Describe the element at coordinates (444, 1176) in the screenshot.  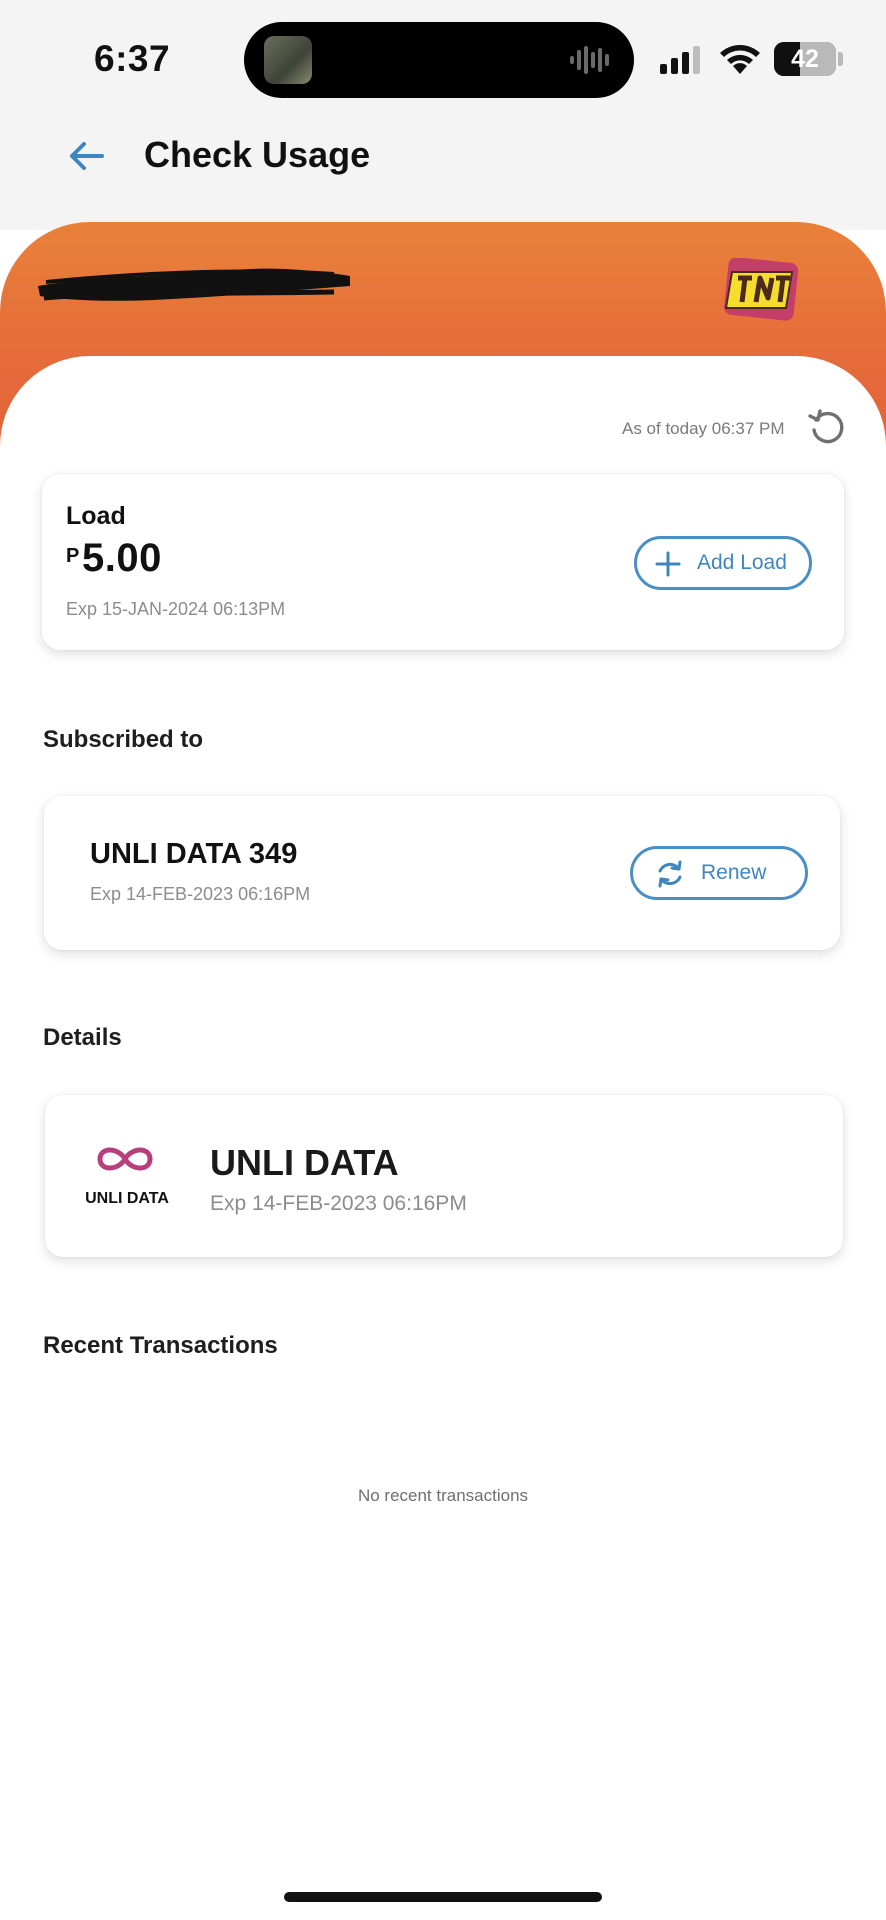
I see `detail-item-card` at that location.